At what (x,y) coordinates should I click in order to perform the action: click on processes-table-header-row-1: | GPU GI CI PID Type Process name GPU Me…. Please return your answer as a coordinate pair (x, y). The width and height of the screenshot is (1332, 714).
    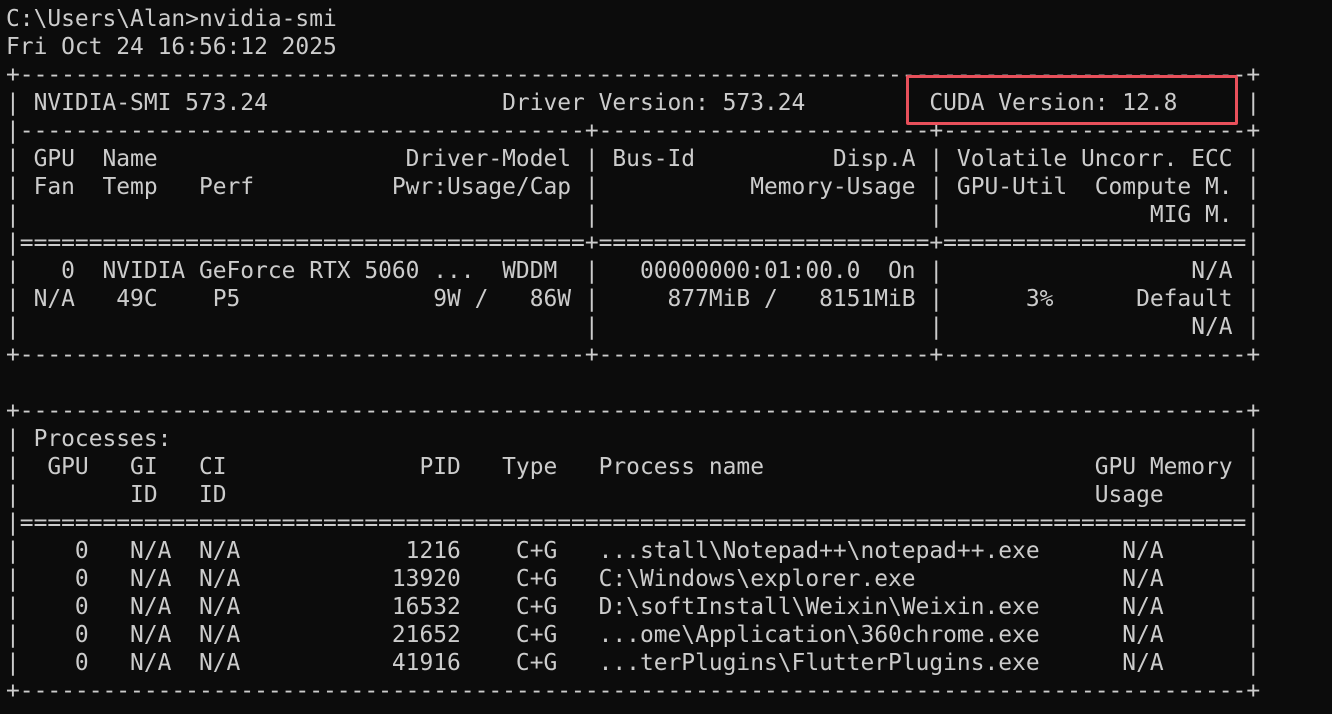
    Looking at the image, I should click on (633, 467).